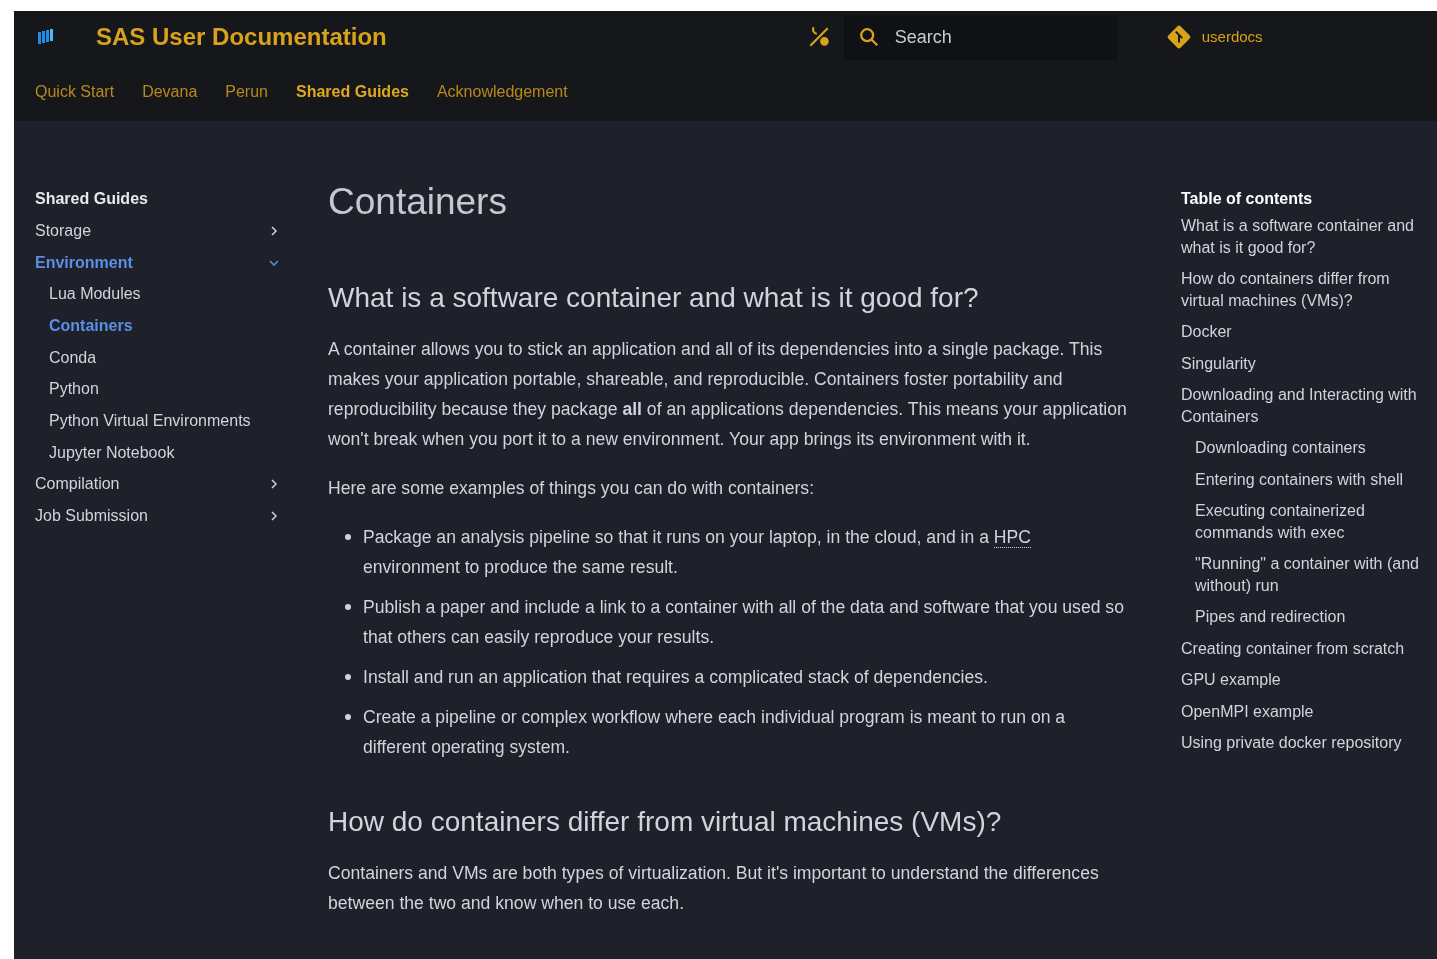  Describe the element at coordinates (502, 92) in the screenshot. I see `nav-tab: Acknowledgement` at that location.